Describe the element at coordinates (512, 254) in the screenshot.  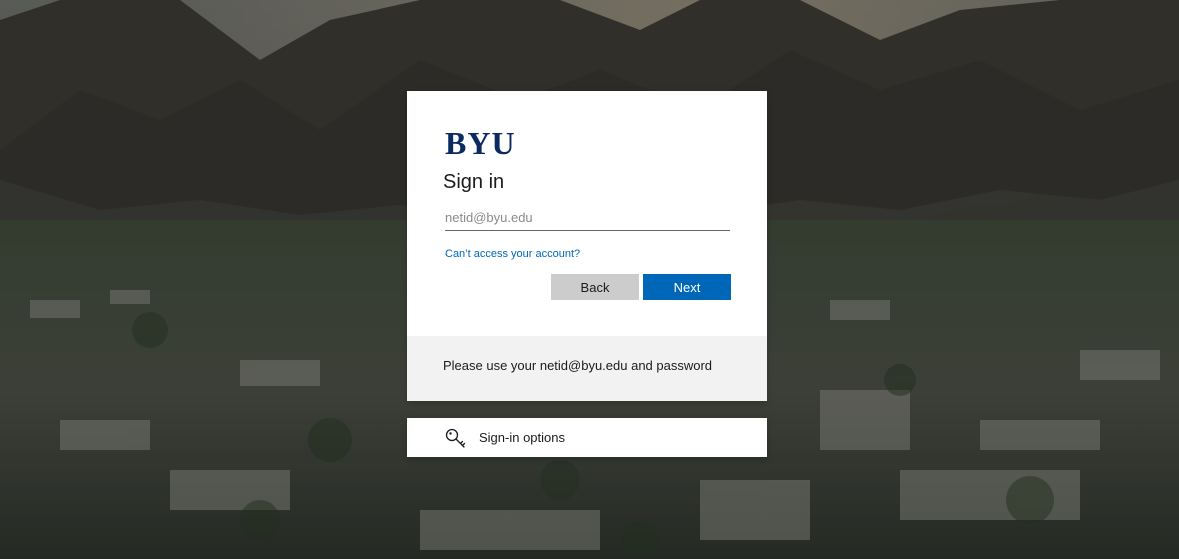
I see `cant-access-account-link: Can’t access your account?` at that location.